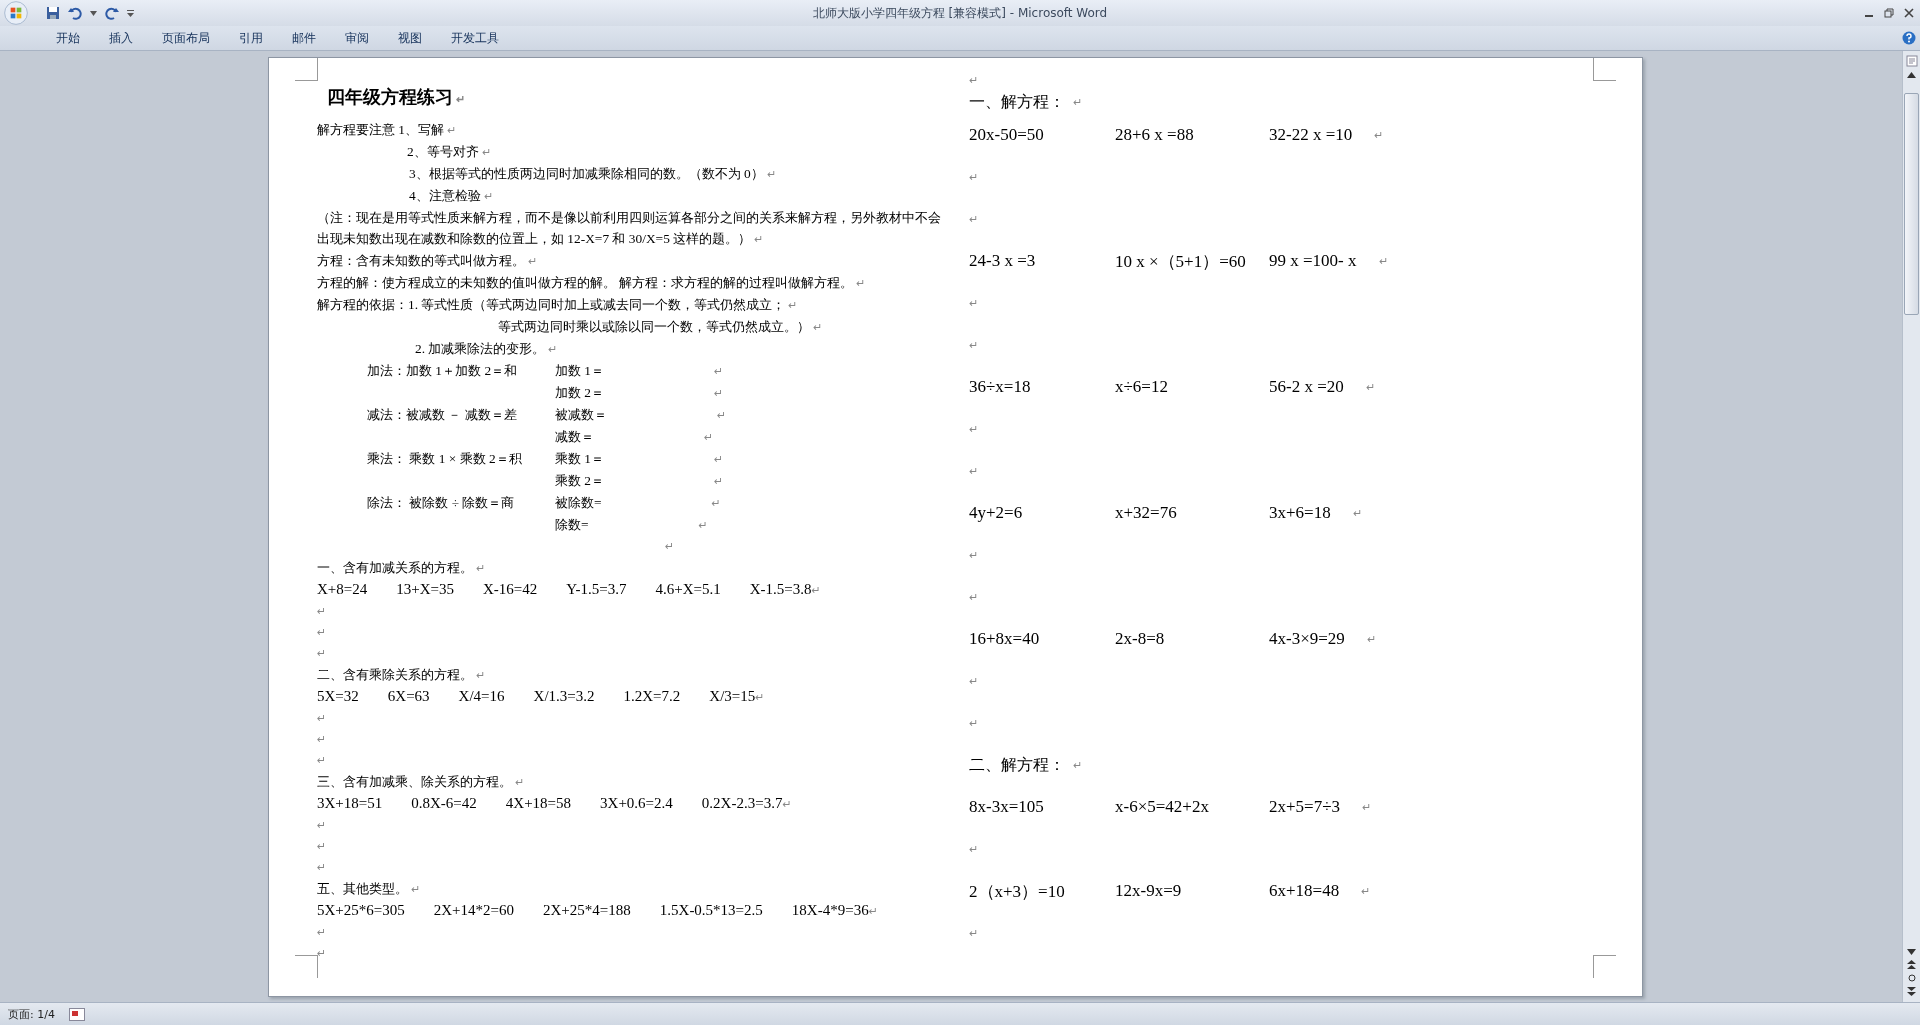 Image resolution: width=1920 pixels, height=1025 pixels. What do you see at coordinates (1911, 952) in the screenshot?
I see `scroll-down-icon` at bounding box center [1911, 952].